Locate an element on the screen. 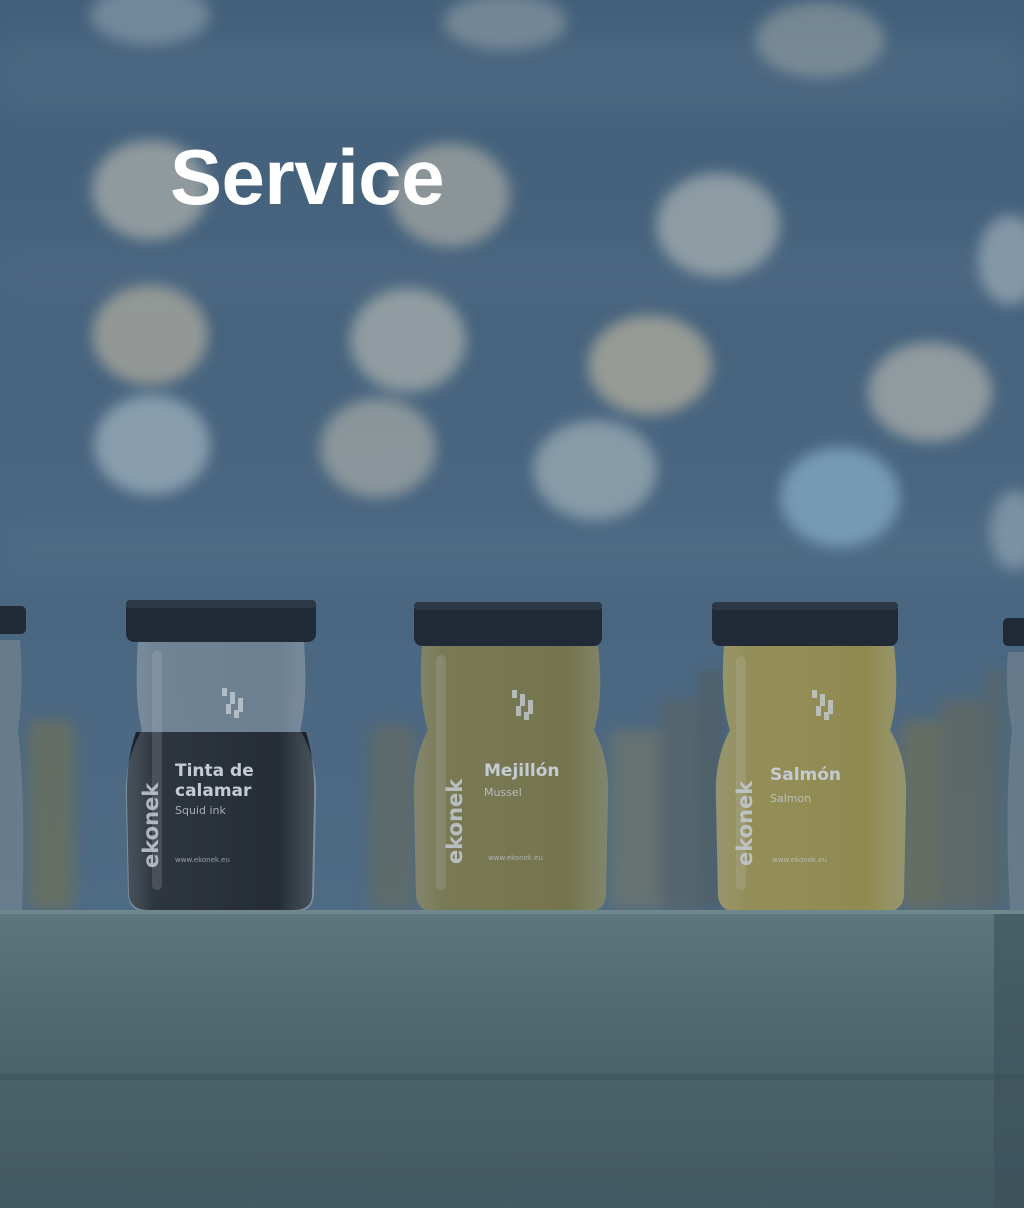  hero-title: Service is located at coordinates (307, 177).